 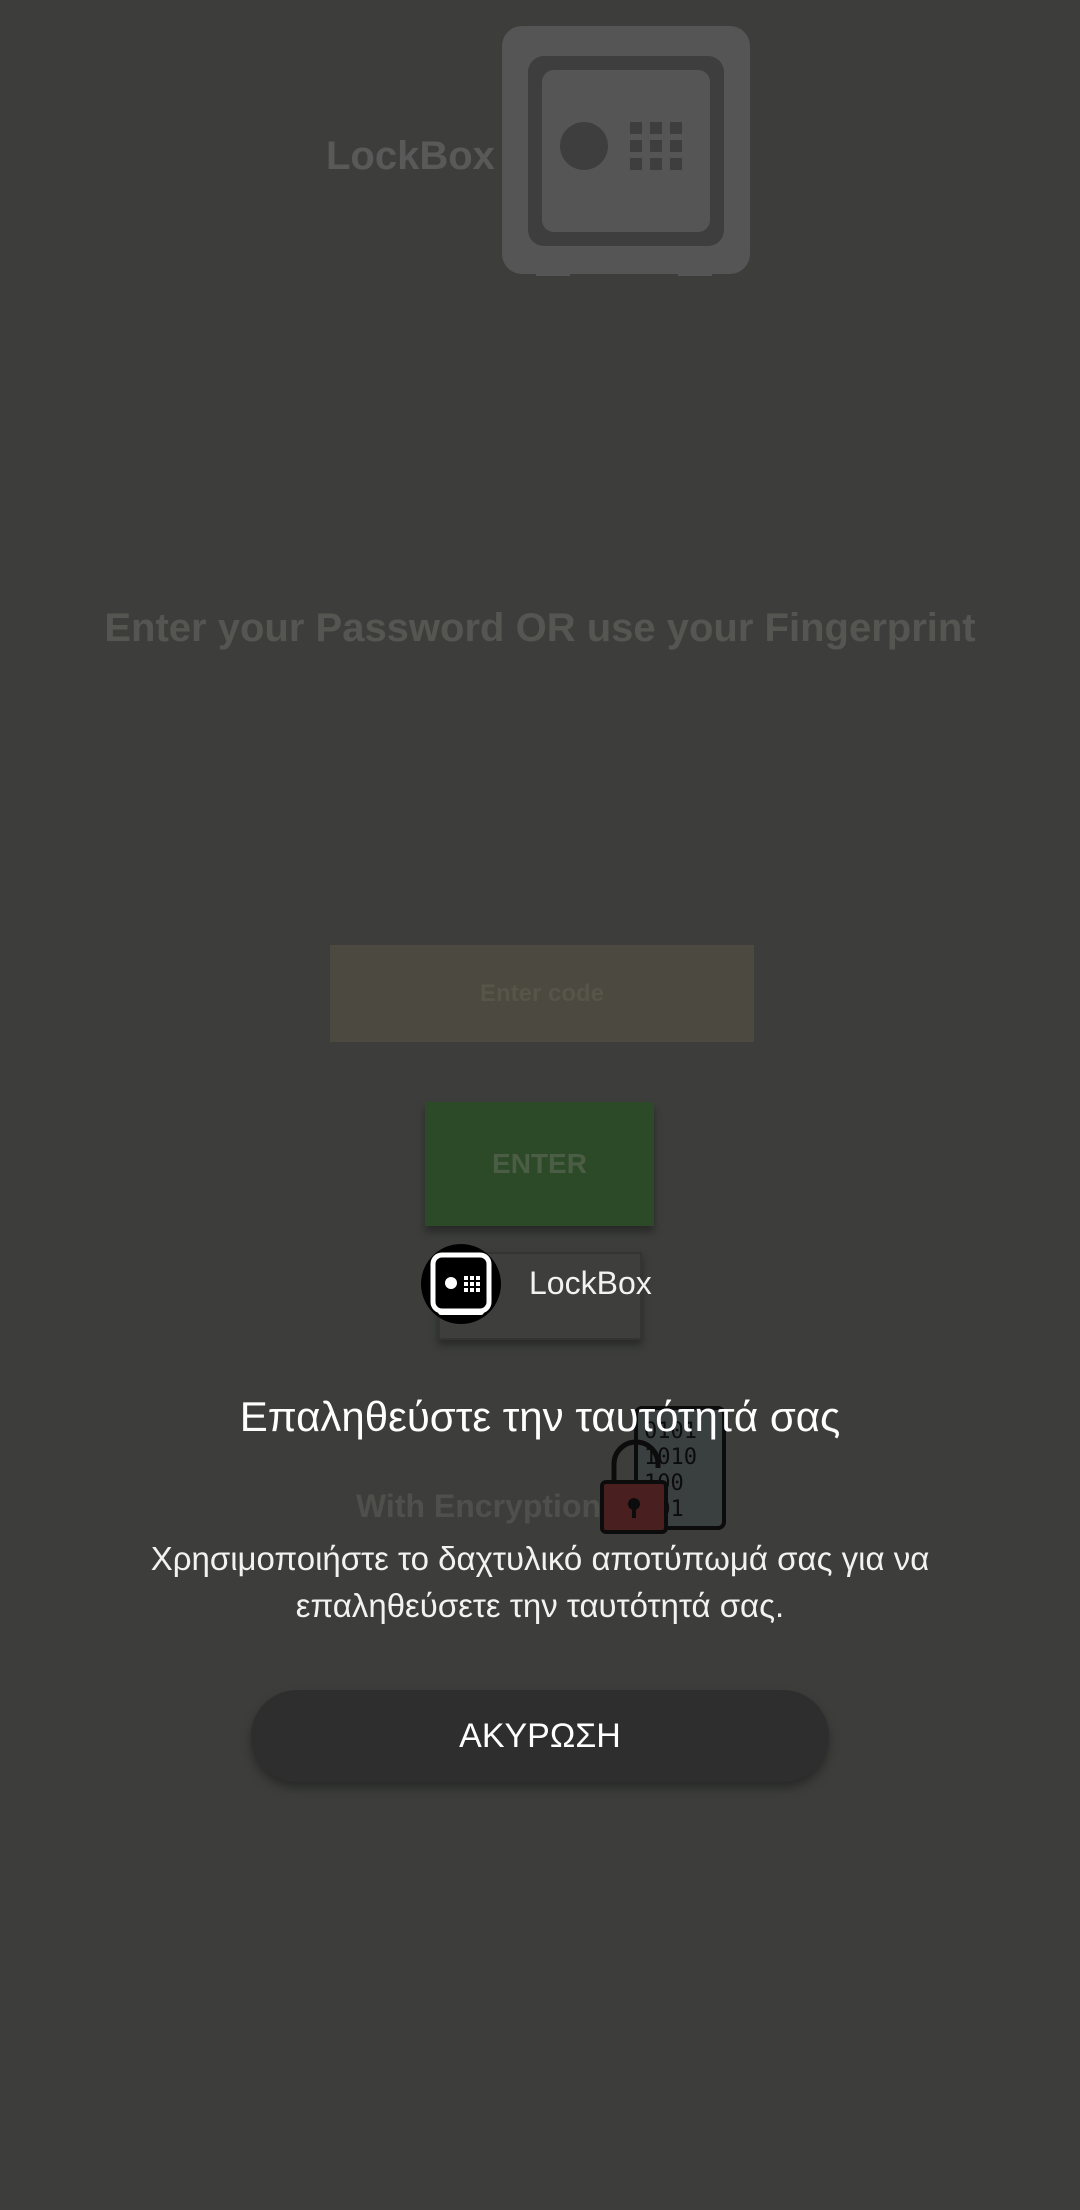 I want to click on dialog-app-name: LockBox, so click(x=590, y=1283).